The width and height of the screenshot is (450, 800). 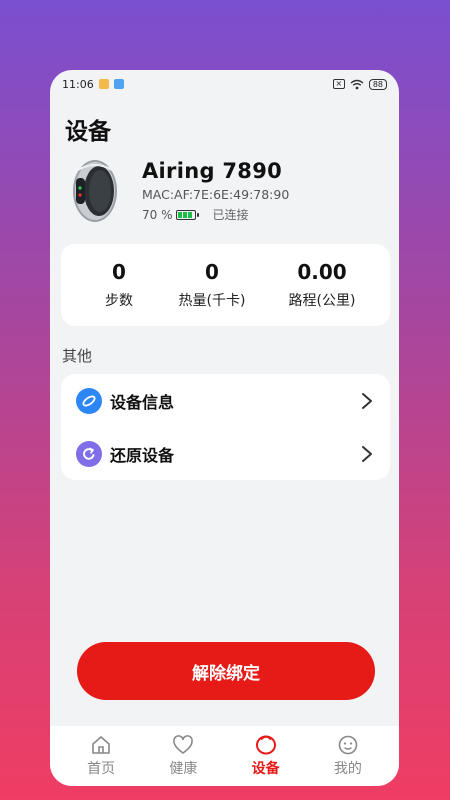 What do you see at coordinates (212, 171) in the screenshot?
I see `device-name: Airing 7890` at bounding box center [212, 171].